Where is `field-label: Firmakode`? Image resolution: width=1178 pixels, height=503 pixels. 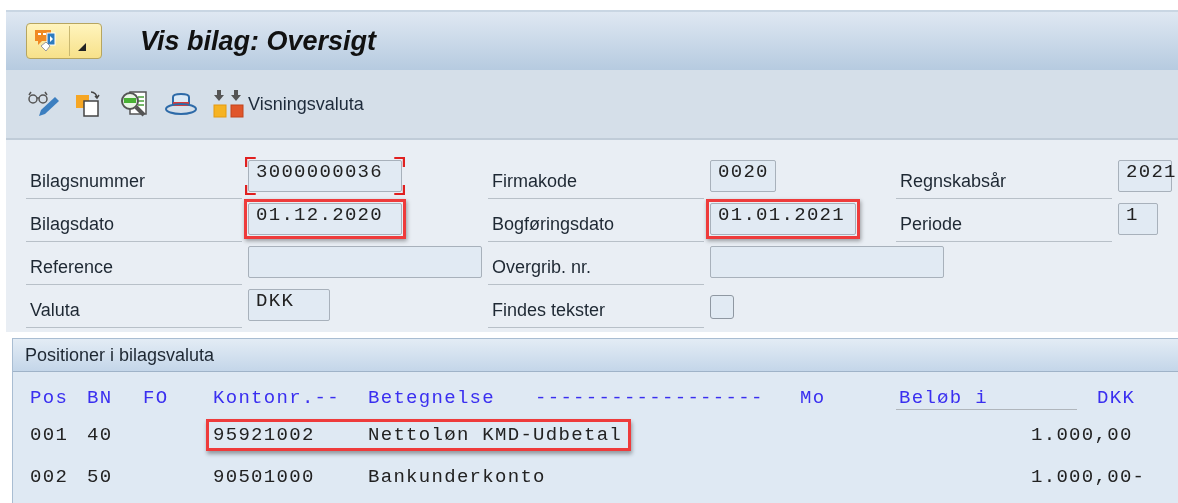 field-label: Firmakode is located at coordinates (596, 185).